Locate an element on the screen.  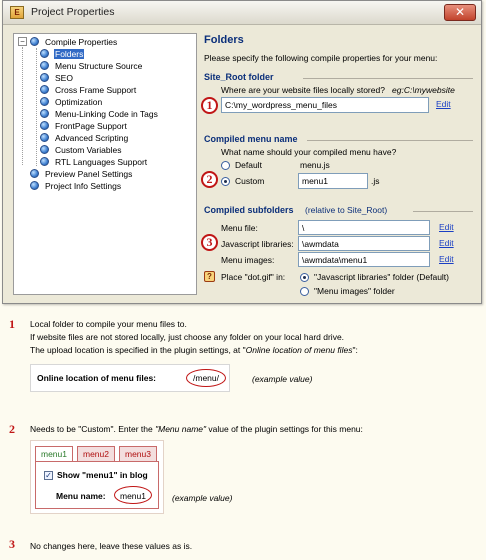
tree-item-cross-frame-support: Cross Frame Support is located at coordinates (88, 90).